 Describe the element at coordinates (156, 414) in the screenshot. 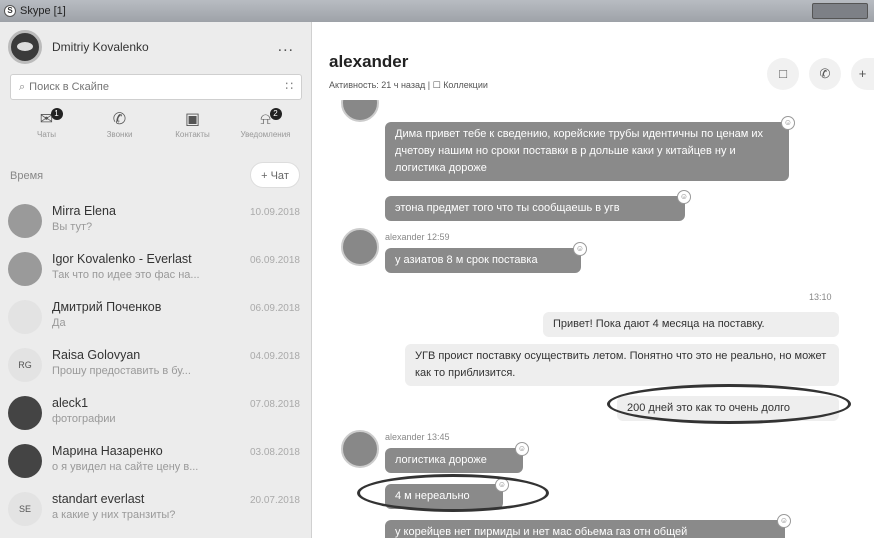

I see `contact-item: aleck1 фотографии 07.08.2018` at that location.